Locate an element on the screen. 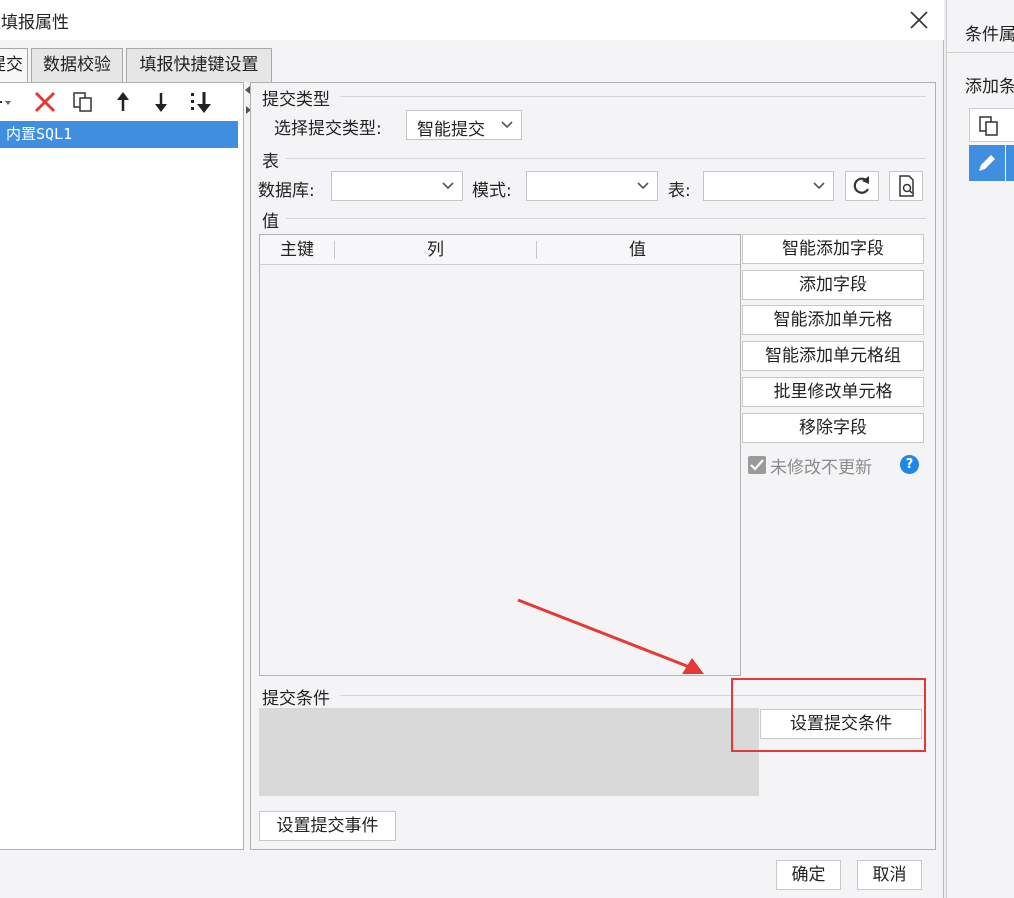 This screenshot has height=898, width=1014. submit-condition-display is located at coordinates (509, 752).